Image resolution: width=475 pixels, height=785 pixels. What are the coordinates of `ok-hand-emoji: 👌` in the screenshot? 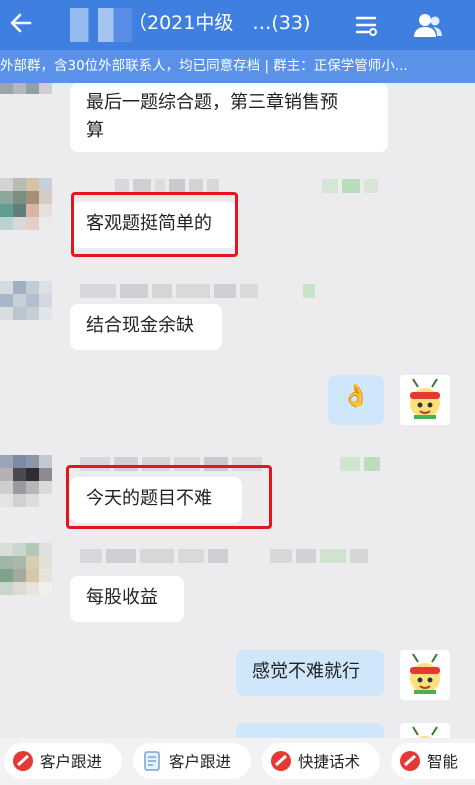 It's located at (356, 396).